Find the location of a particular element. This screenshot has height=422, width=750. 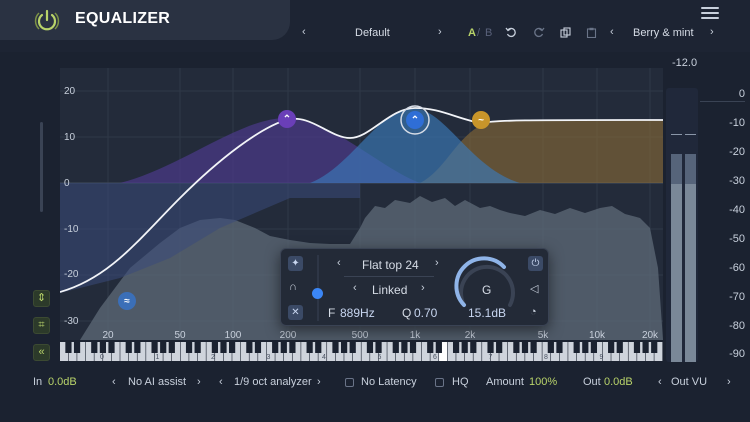

undo-icon is located at coordinates (511, 32).